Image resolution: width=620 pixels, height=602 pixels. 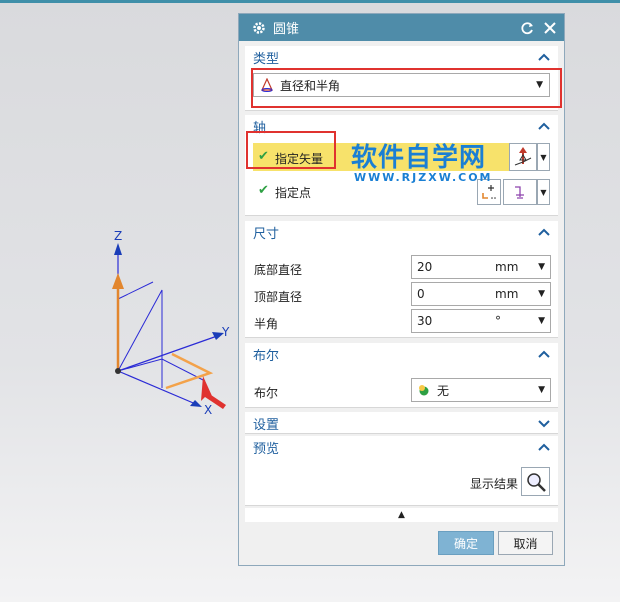 What do you see at coordinates (266, 324) in the screenshot?
I see `half-angle-label: 半角` at bounding box center [266, 324].